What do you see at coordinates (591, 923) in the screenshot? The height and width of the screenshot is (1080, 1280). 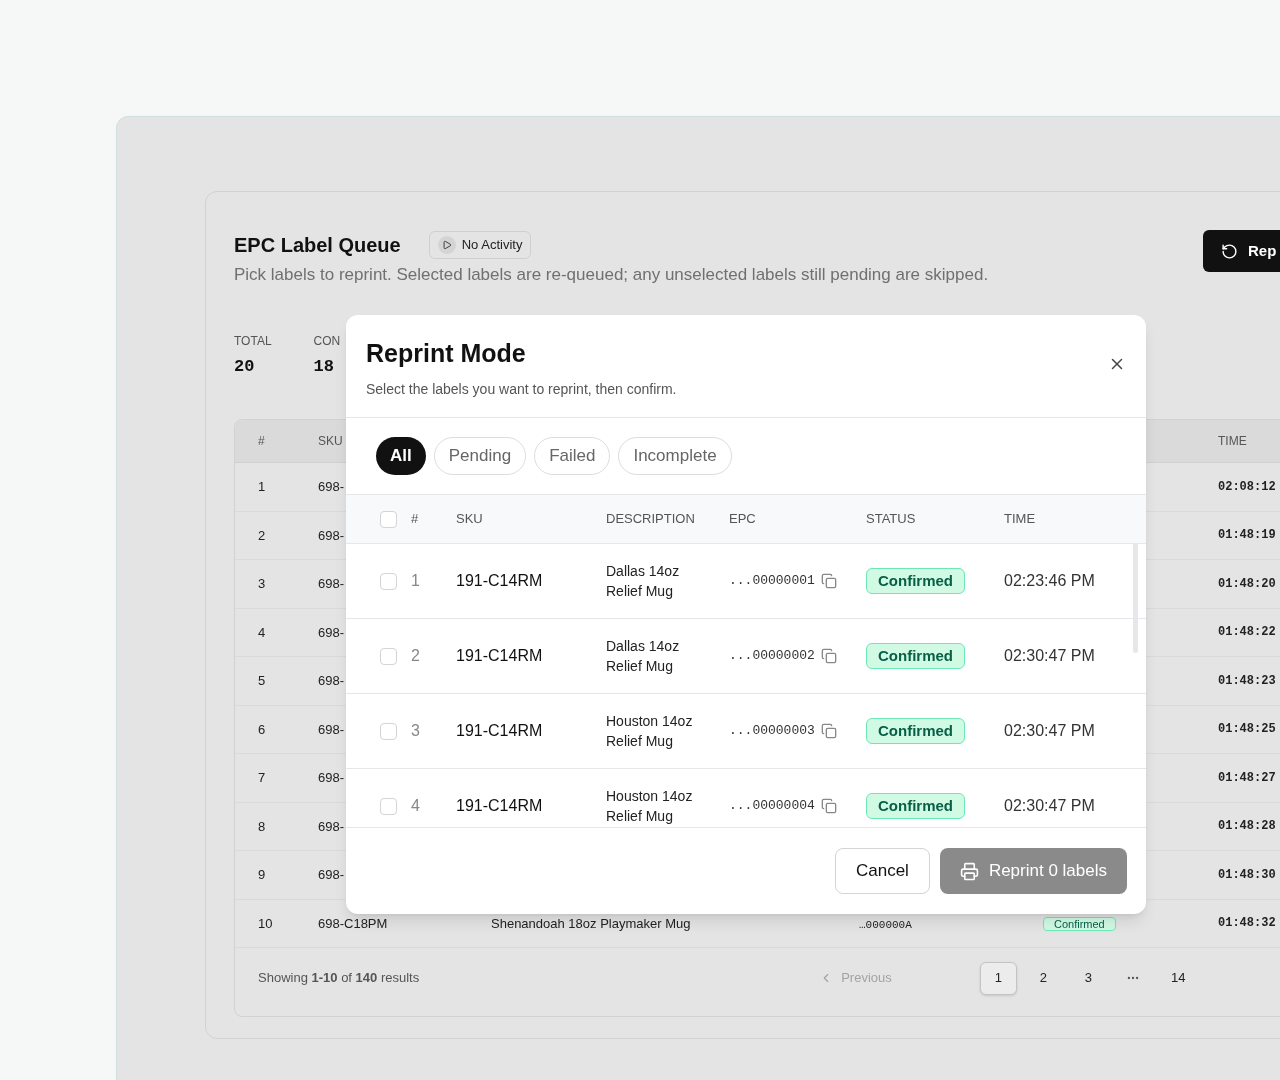 I see `table-cell: Shenandoah 18oz Playmaker Mug` at bounding box center [591, 923].